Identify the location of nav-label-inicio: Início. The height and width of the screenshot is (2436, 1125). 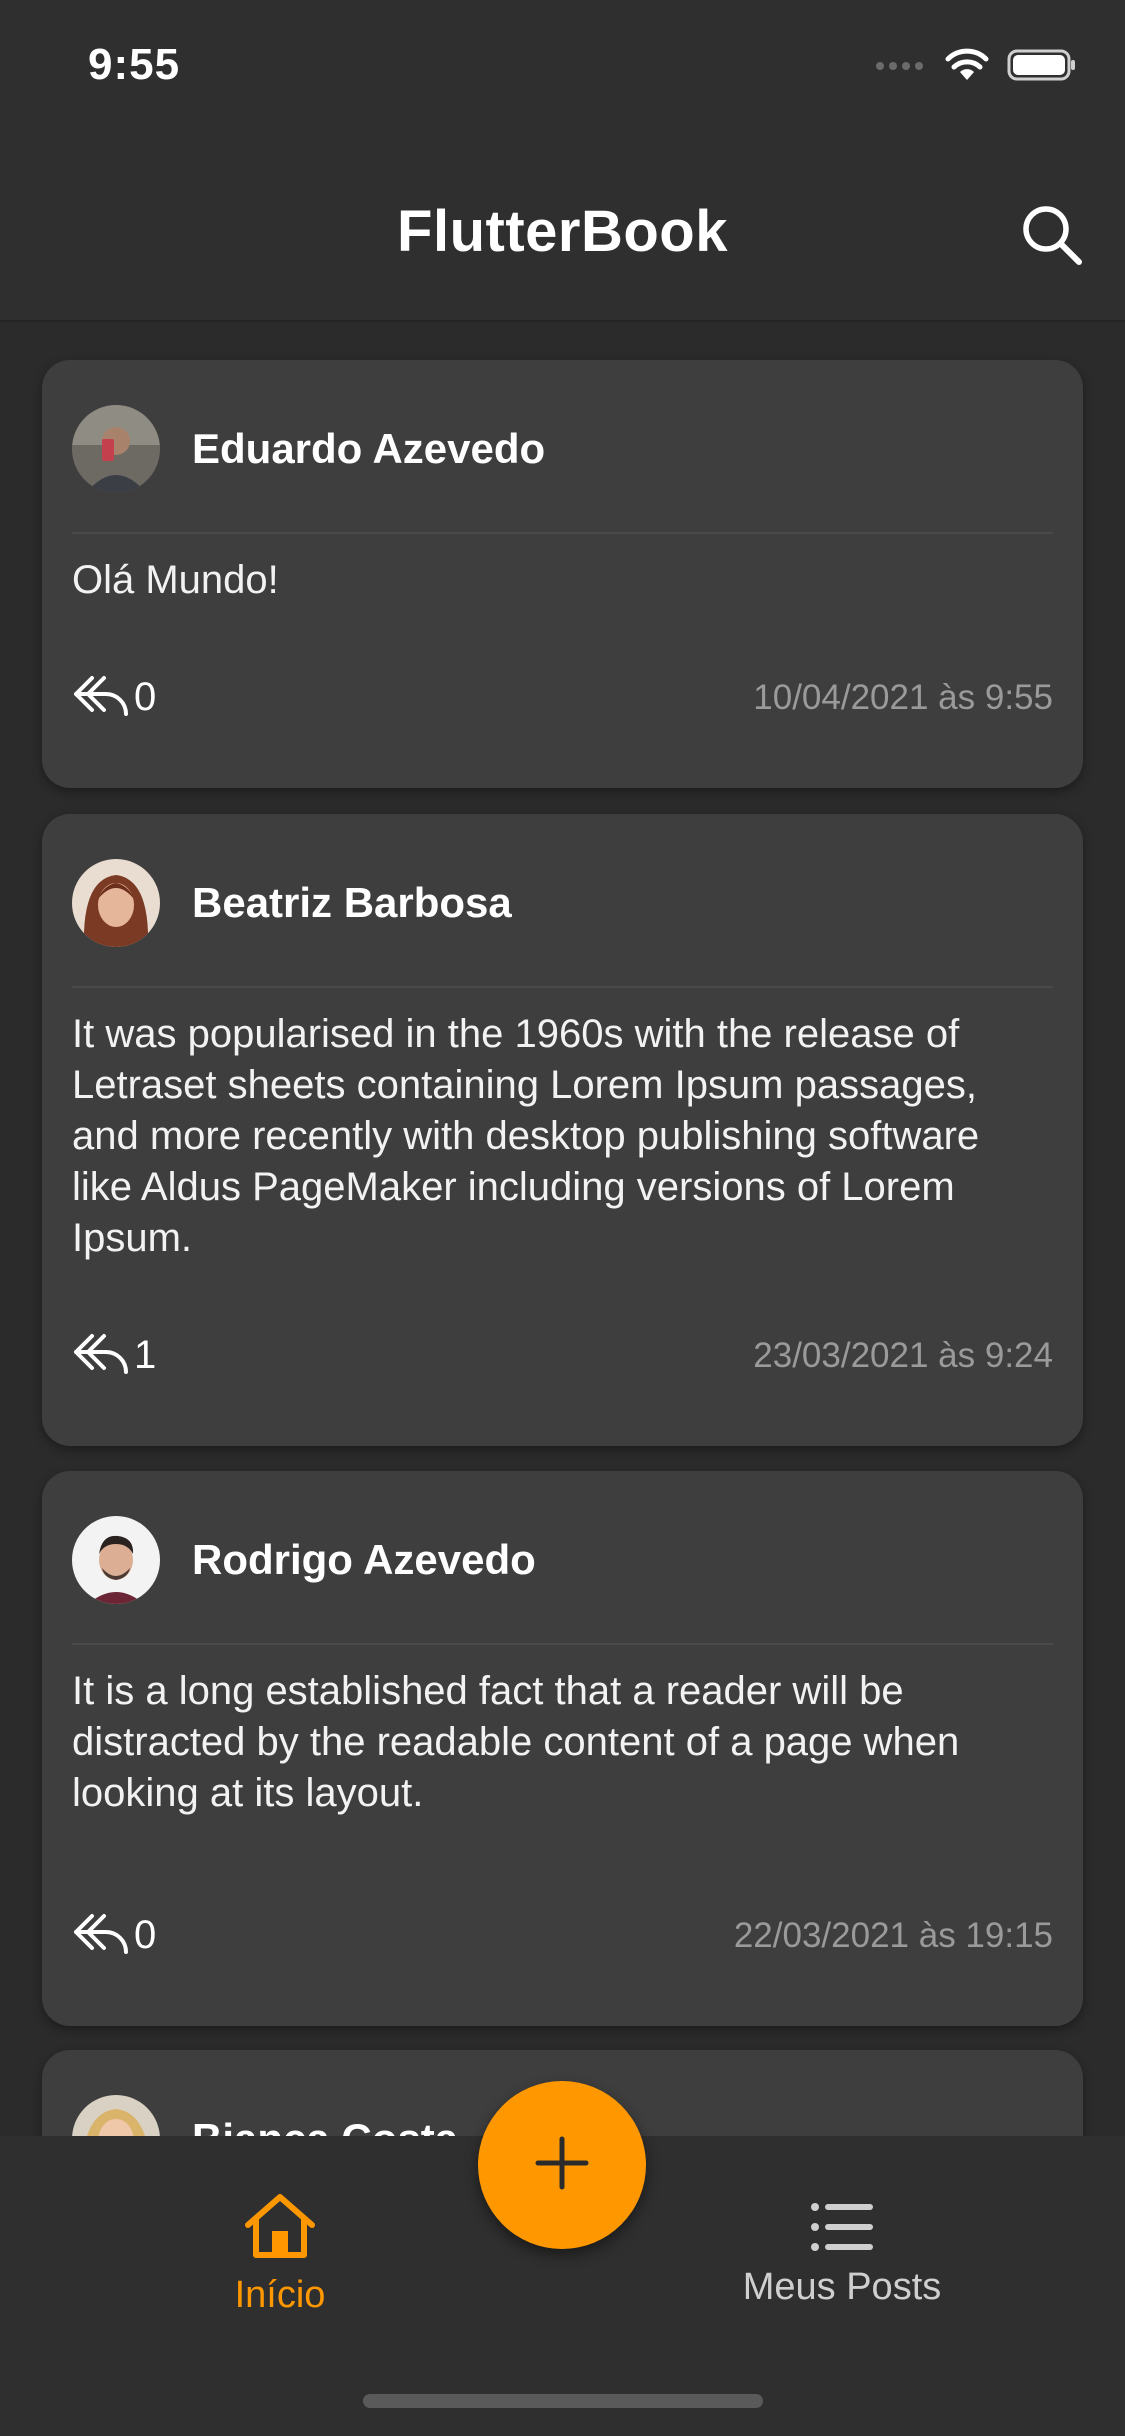
(280, 2295).